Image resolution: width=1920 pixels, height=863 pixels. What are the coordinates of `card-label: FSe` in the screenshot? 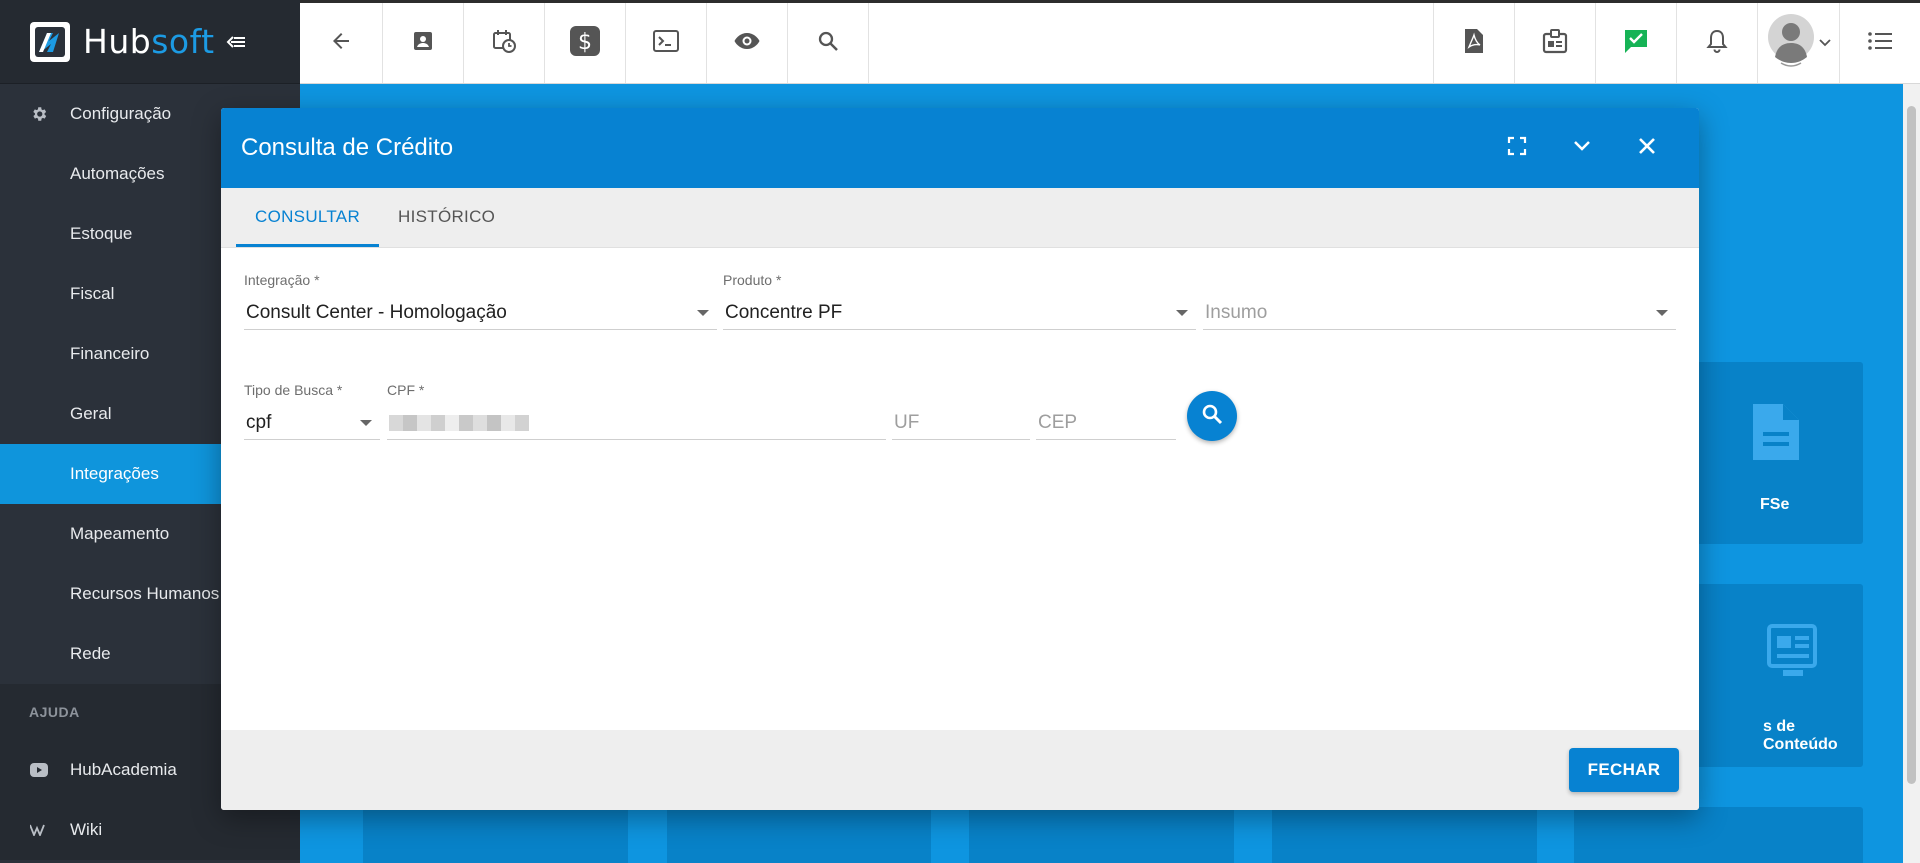 It's located at (1775, 504).